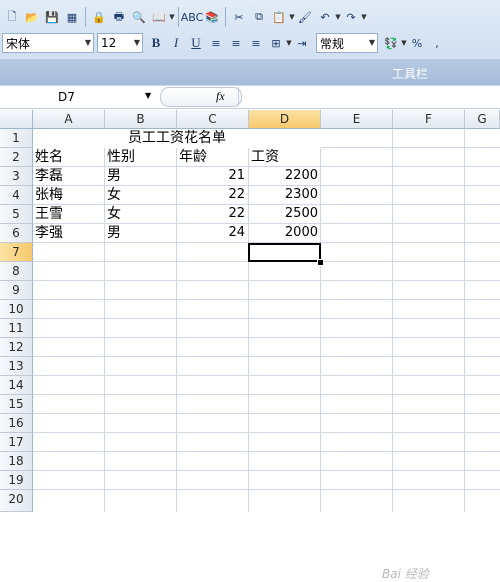  Describe the element at coordinates (121, 157) in the screenshot. I see `header-cell-gender: 性别` at that location.